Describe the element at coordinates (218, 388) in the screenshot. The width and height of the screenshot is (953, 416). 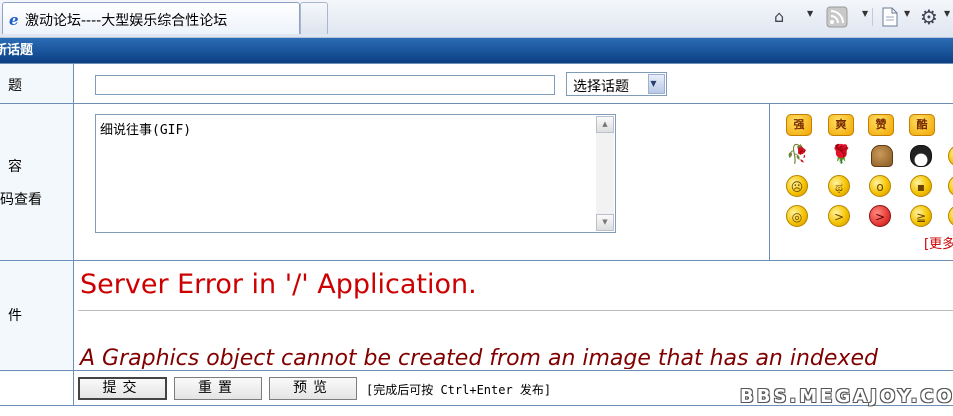
I see `reset-button: 重置` at that location.